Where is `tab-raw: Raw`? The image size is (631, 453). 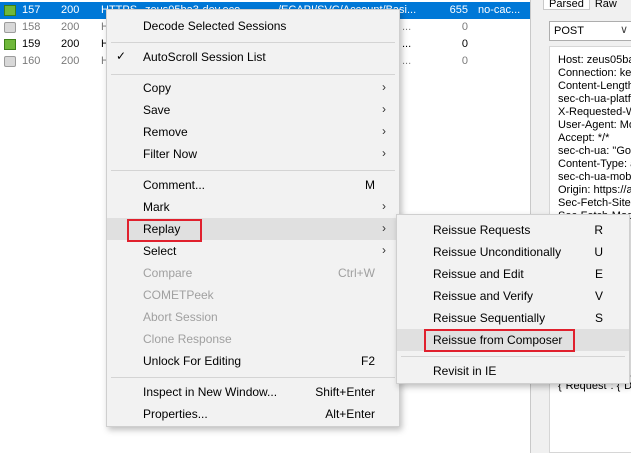
tab-raw: Raw is located at coordinates (606, 5).